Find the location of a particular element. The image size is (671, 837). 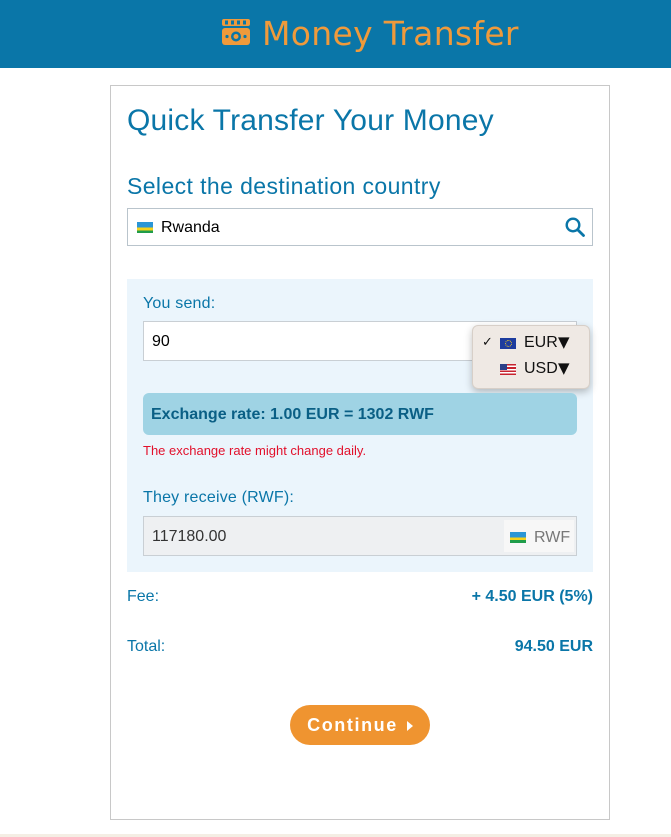

fee-label: Fee: is located at coordinates (143, 596).